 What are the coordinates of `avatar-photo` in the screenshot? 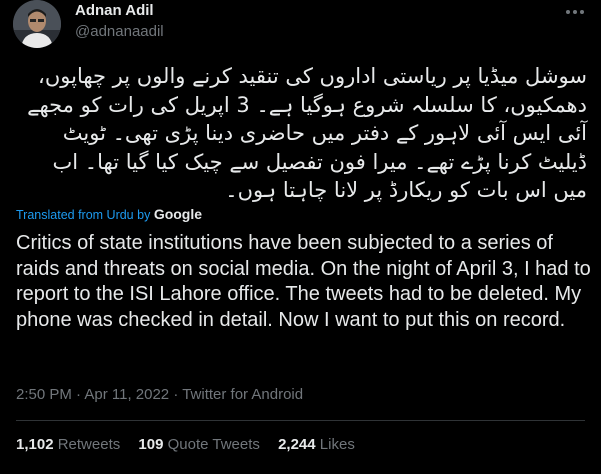 It's located at (37, 24).